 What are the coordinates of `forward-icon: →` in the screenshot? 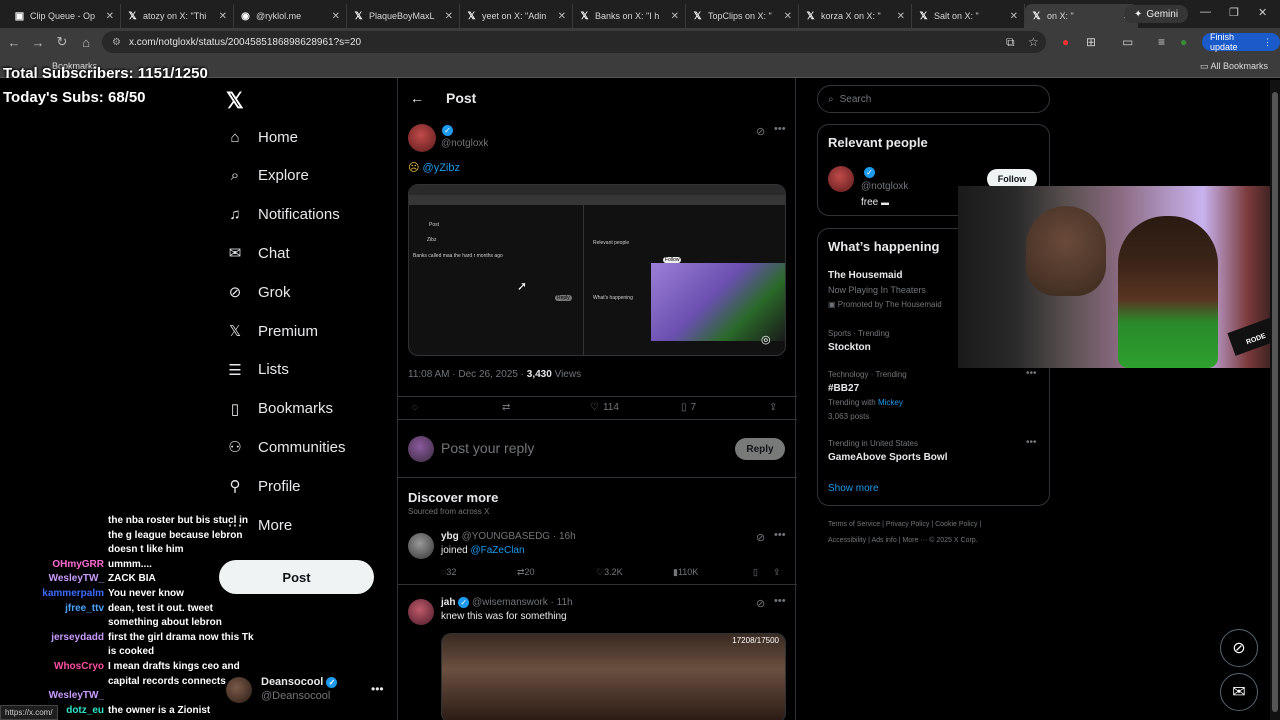 It's located at (38, 42).